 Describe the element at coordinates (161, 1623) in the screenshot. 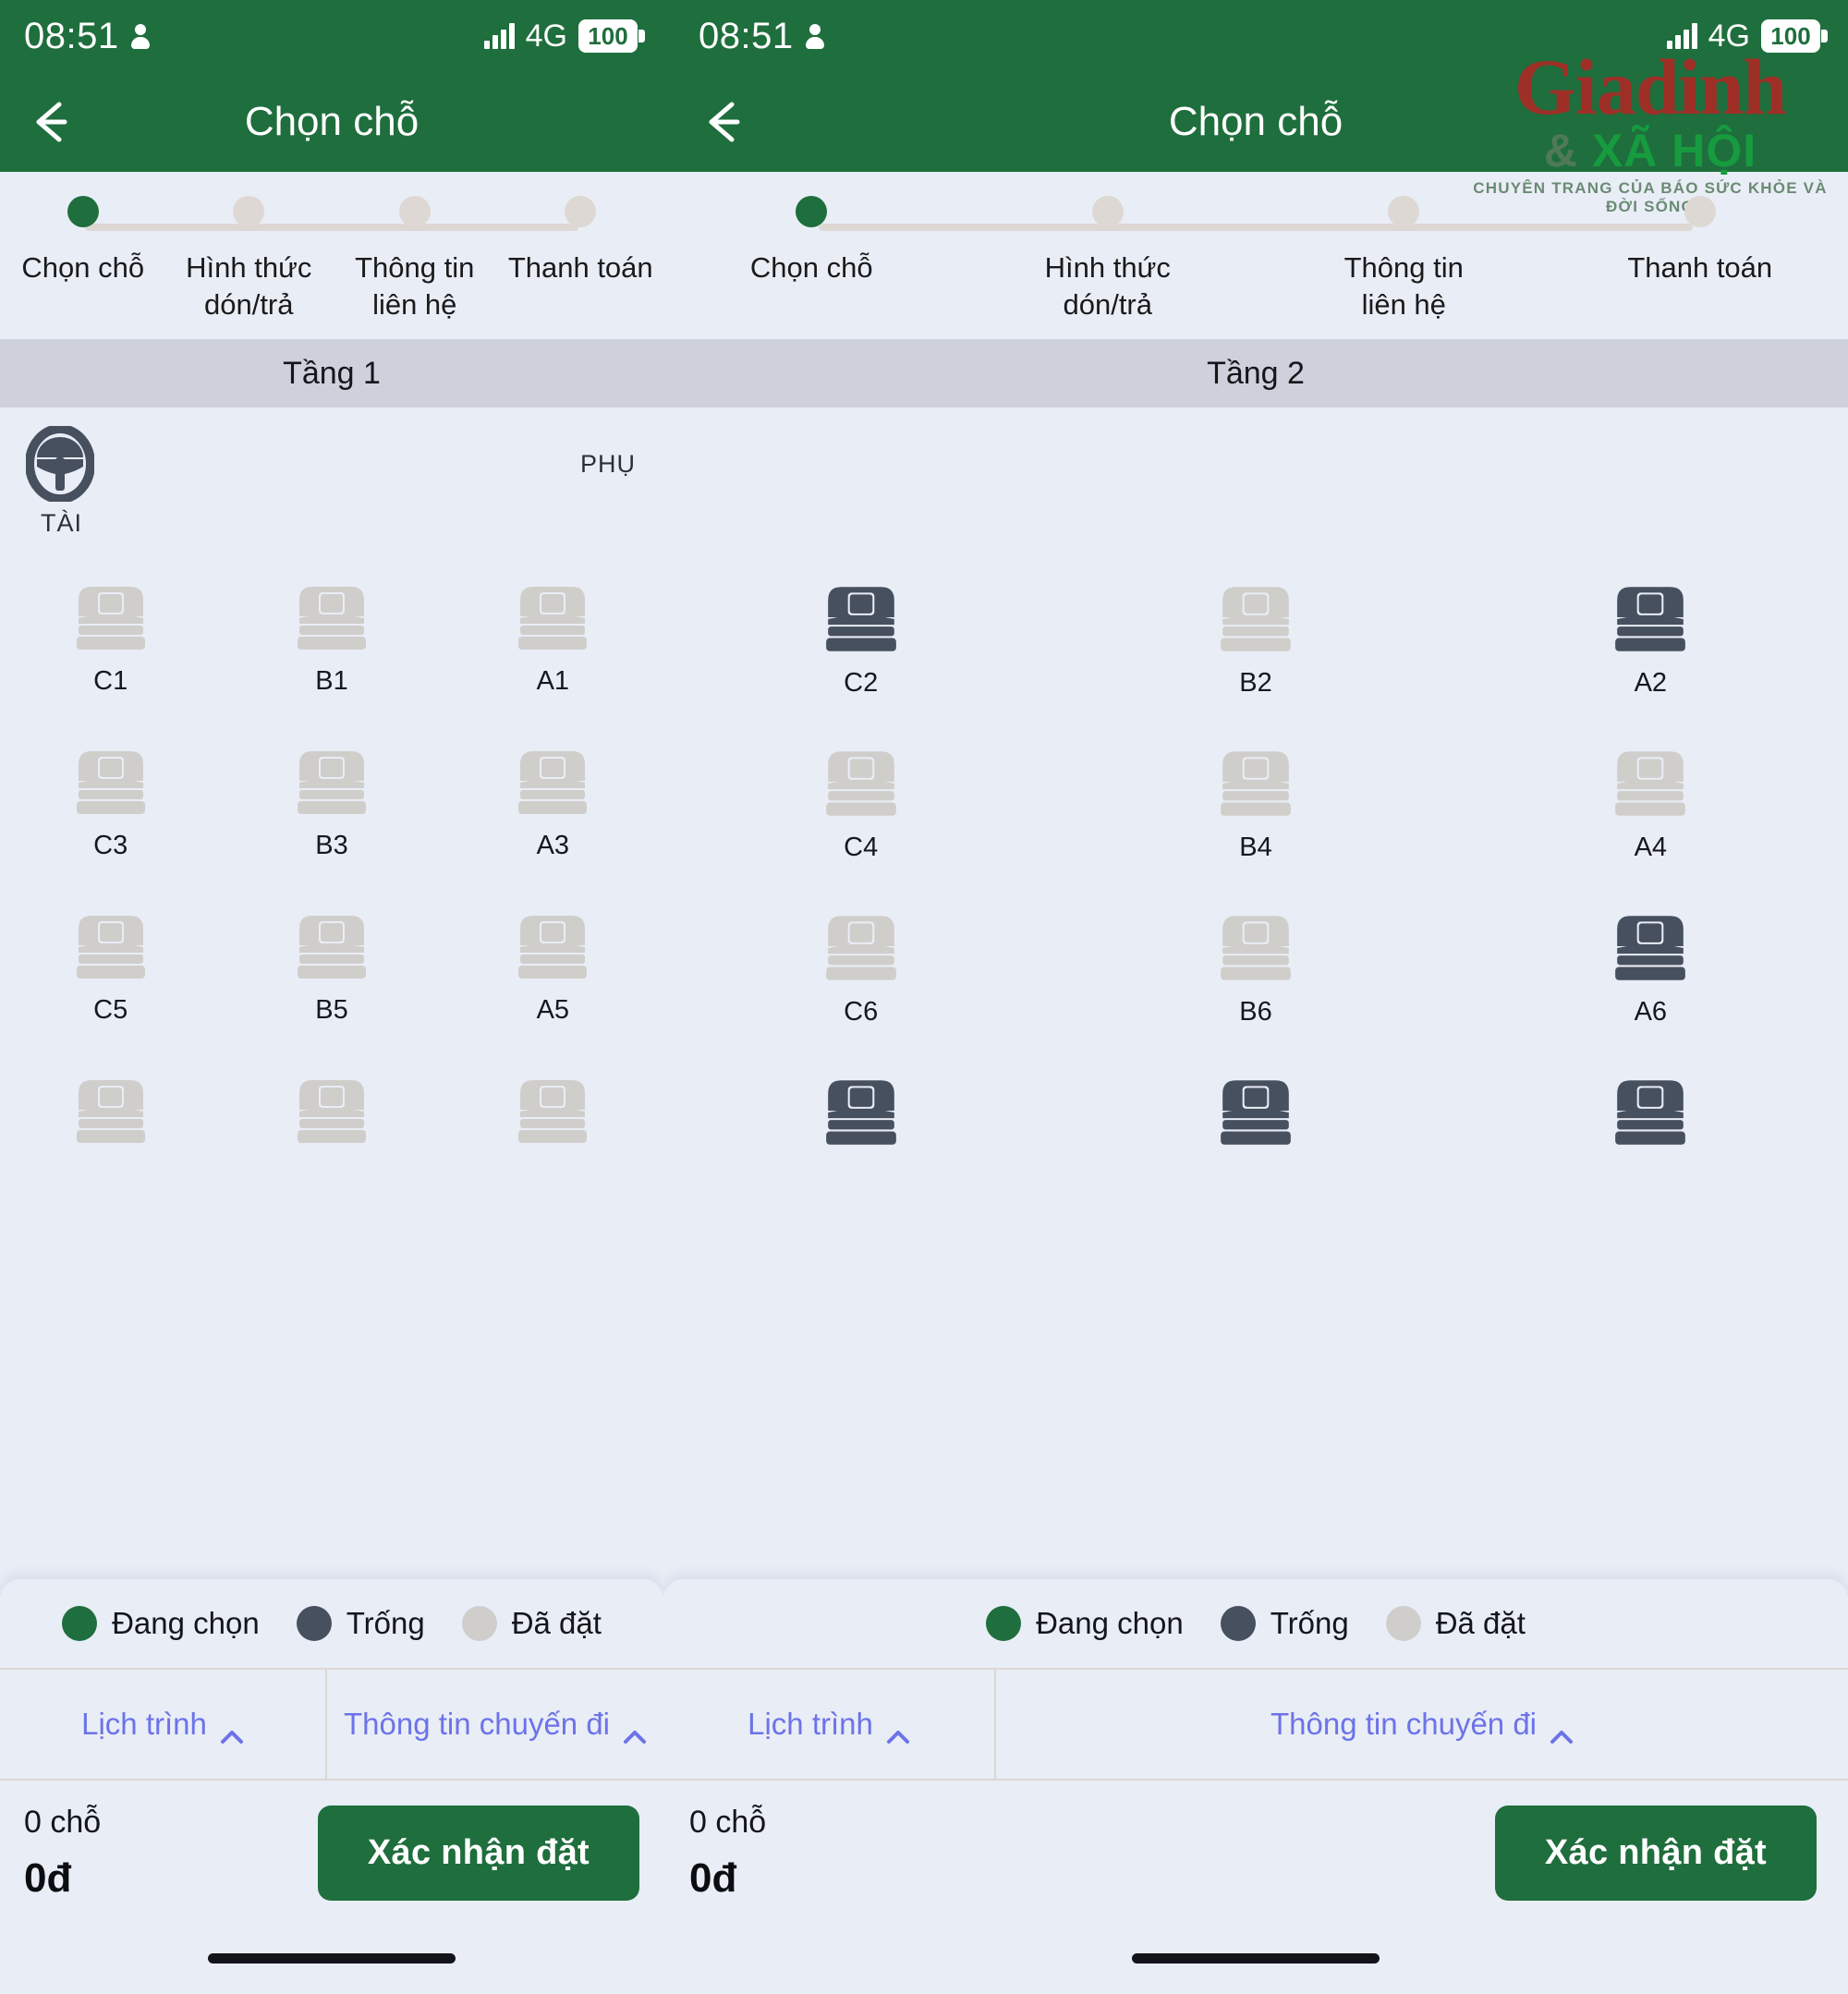

I see `legend-item-selected: Đang chọn` at that location.